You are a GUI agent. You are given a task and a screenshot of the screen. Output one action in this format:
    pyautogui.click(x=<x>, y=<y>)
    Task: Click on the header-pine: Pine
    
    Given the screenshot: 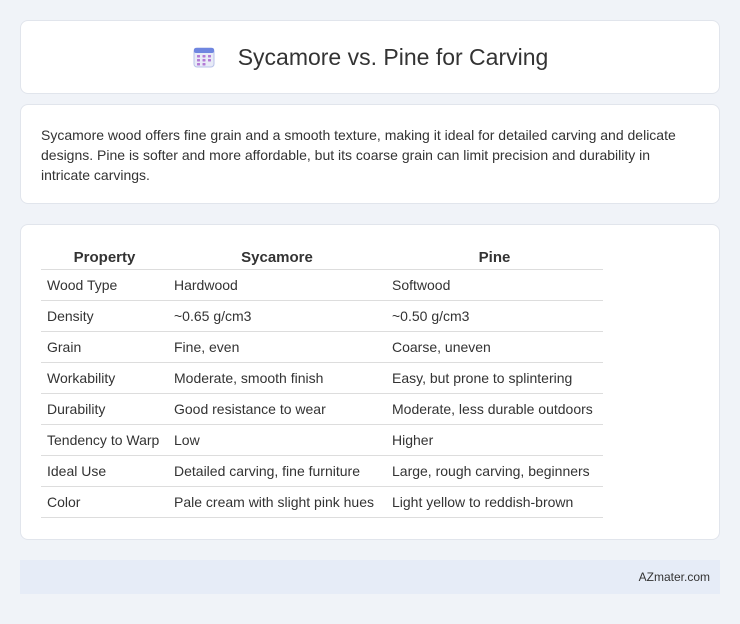 What is the action you would take?
    pyautogui.click(x=494, y=257)
    